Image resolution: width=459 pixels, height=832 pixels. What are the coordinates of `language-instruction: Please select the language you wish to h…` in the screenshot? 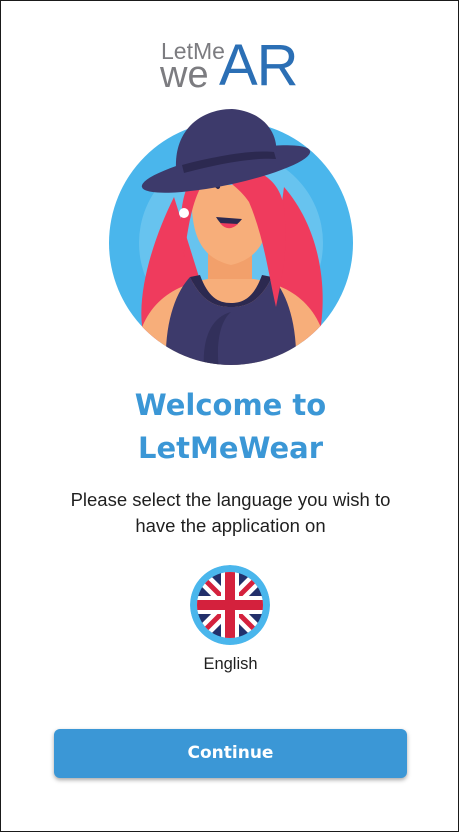 It's located at (229, 513).